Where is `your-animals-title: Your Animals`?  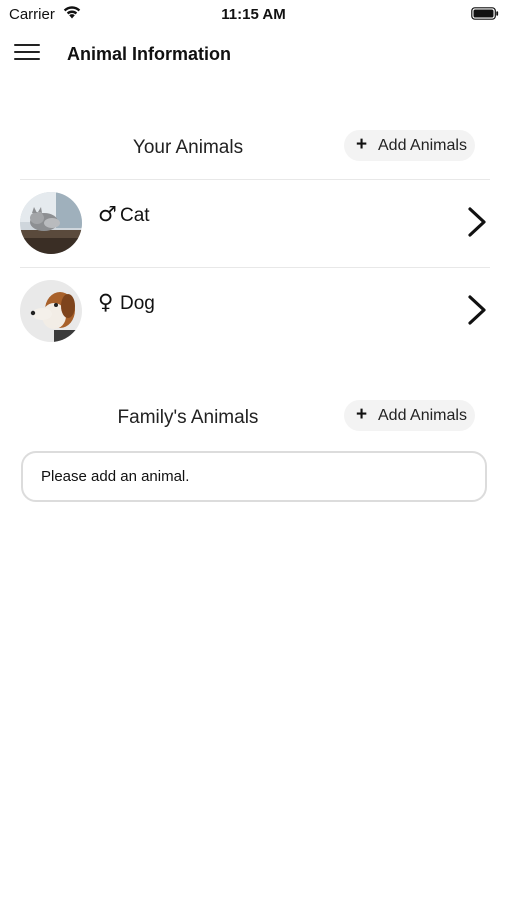 your-animals-title: Your Animals is located at coordinates (188, 147).